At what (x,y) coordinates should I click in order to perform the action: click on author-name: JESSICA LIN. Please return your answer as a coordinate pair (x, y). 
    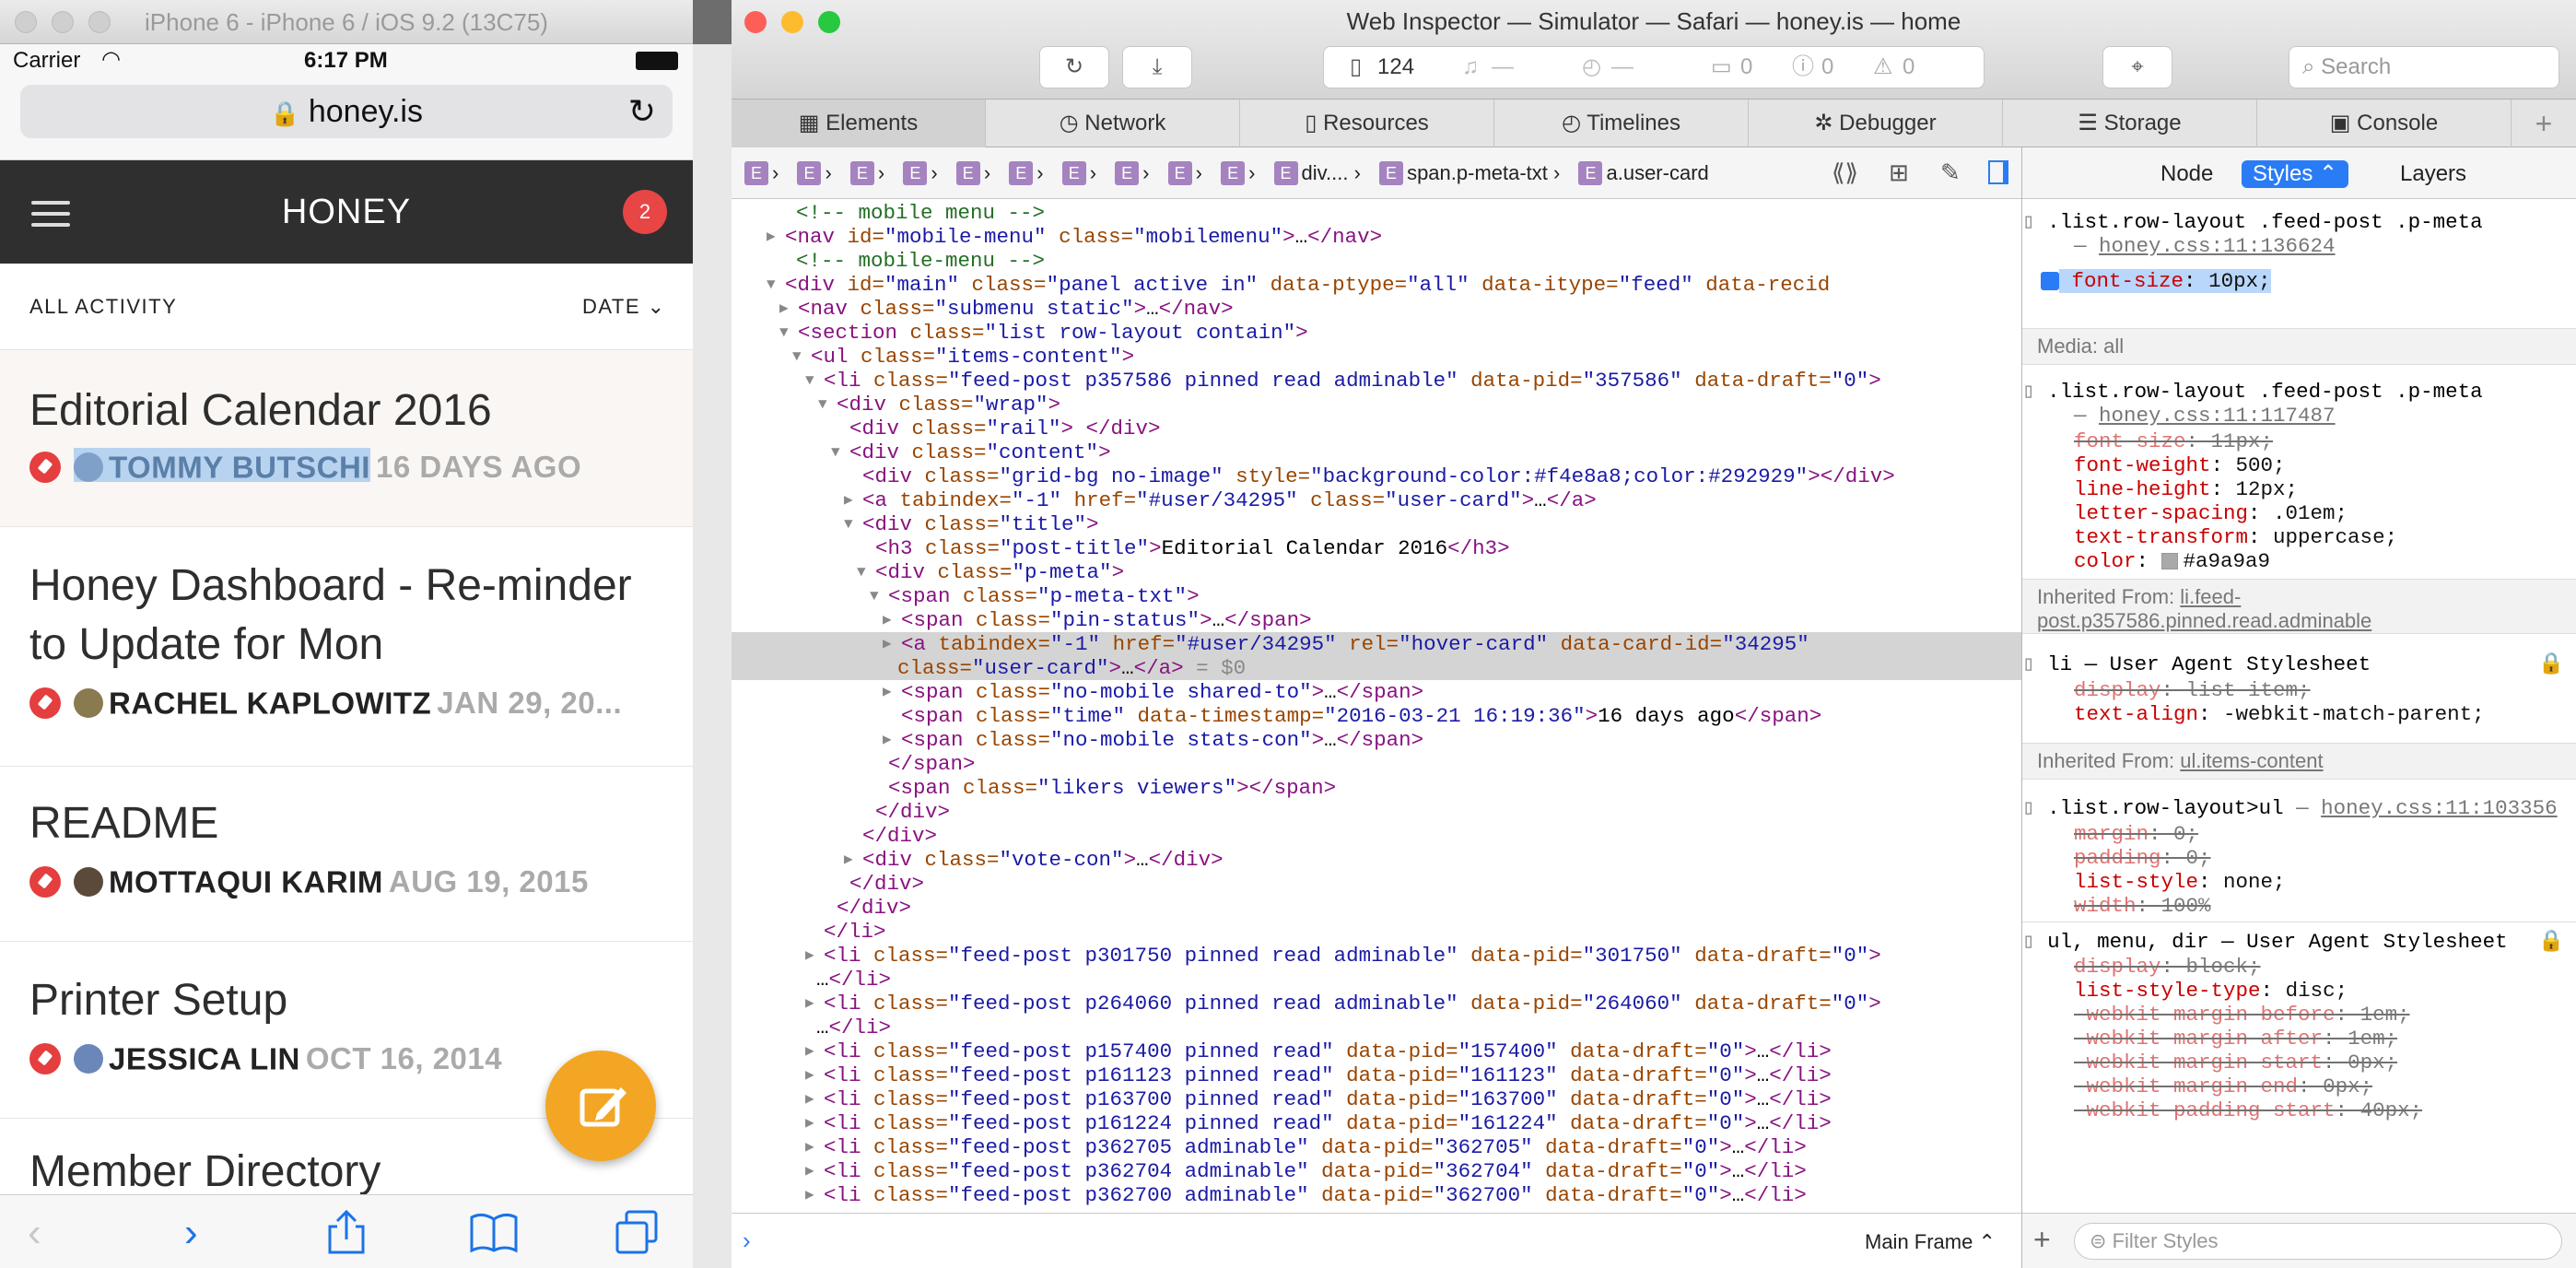
    Looking at the image, I should click on (204, 1058).